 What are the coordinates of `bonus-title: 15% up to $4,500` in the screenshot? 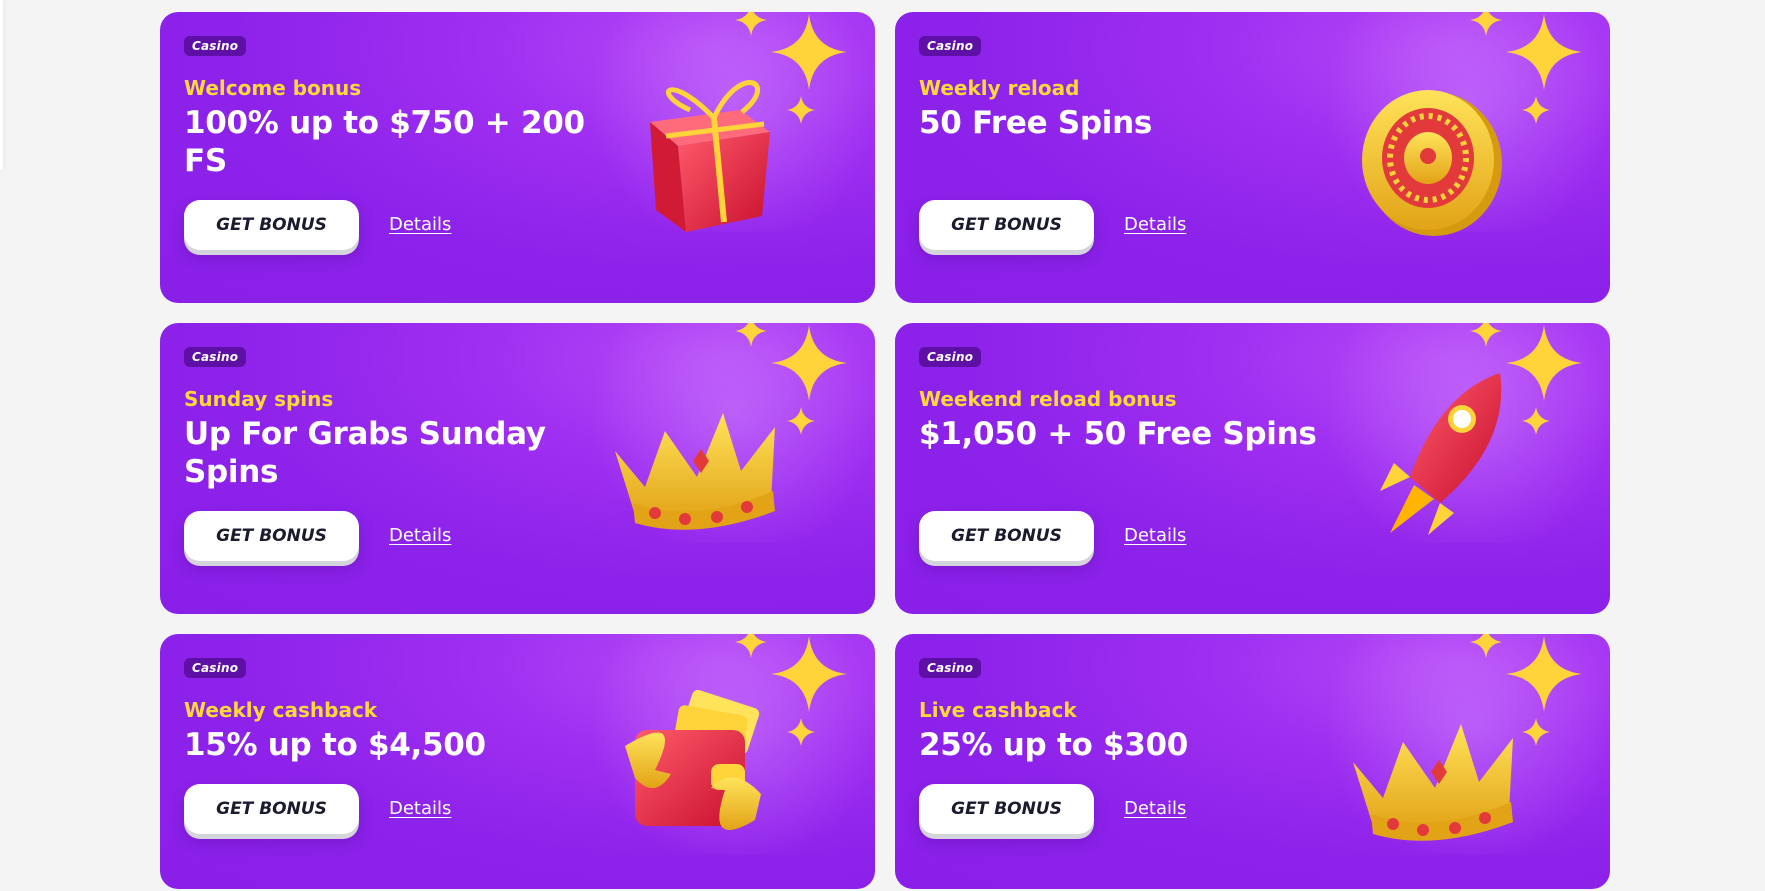 It's located at (335, 745).